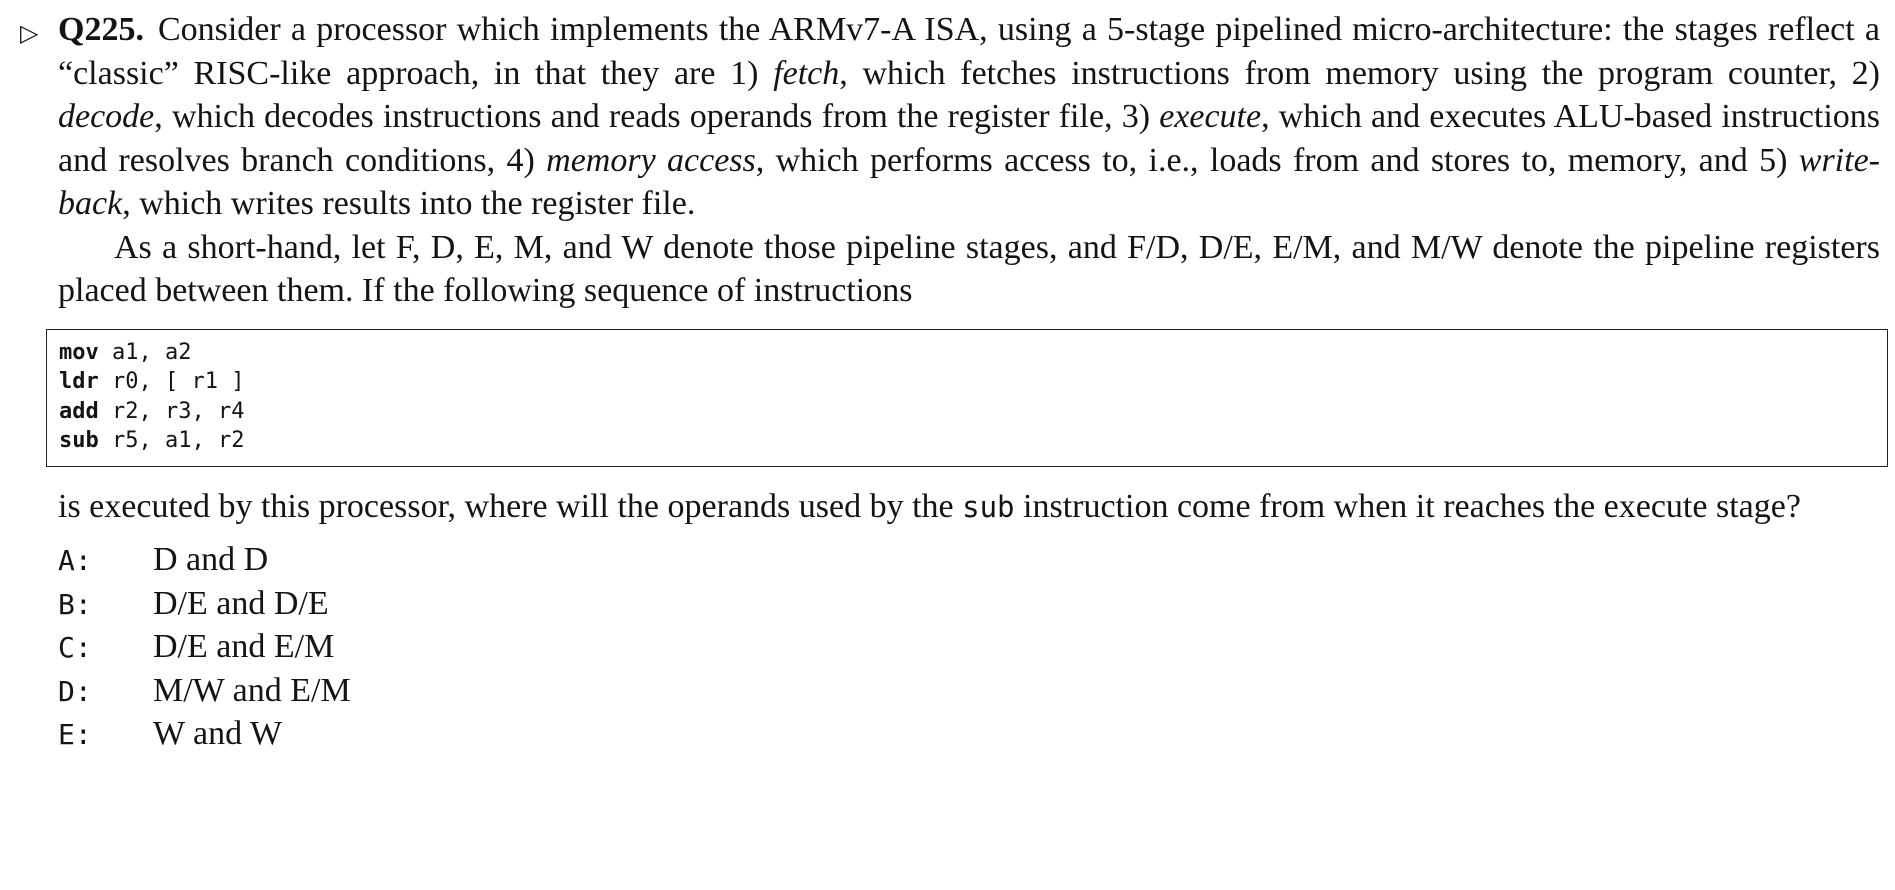  What do you see at coordinates (79, 411) in the screenshot?
I see `code-opcode: add` at bounding box center [79, 411].